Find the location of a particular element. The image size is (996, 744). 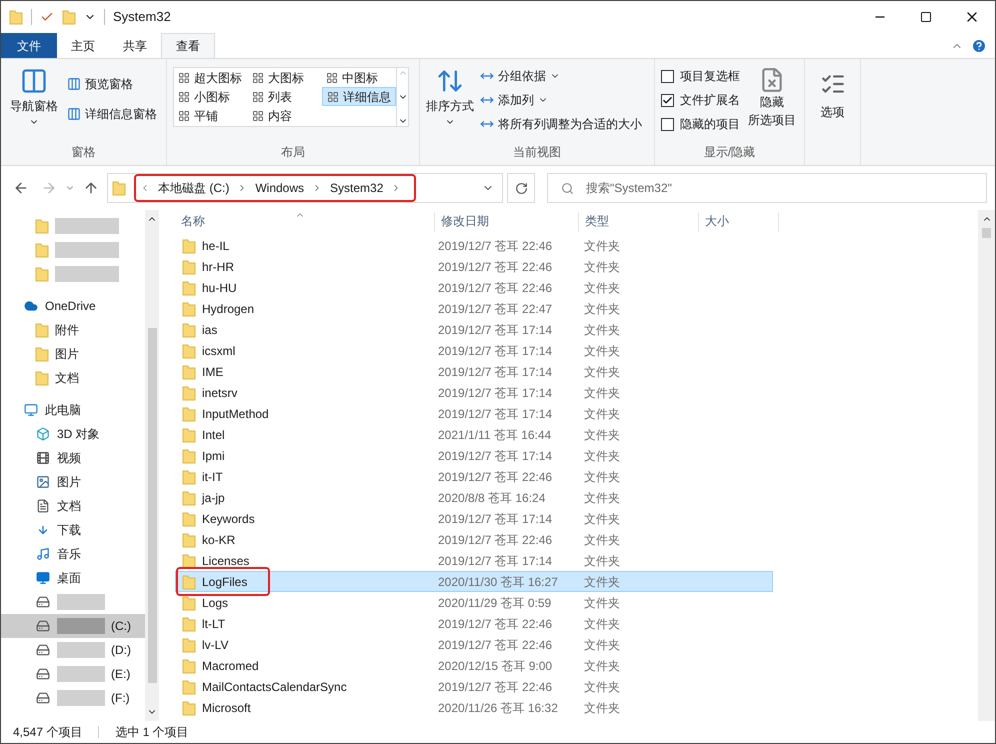

file-row: he-IL 2019/12/7 苍耳 22:46 文件夹 is located at coordinates (474, 245).